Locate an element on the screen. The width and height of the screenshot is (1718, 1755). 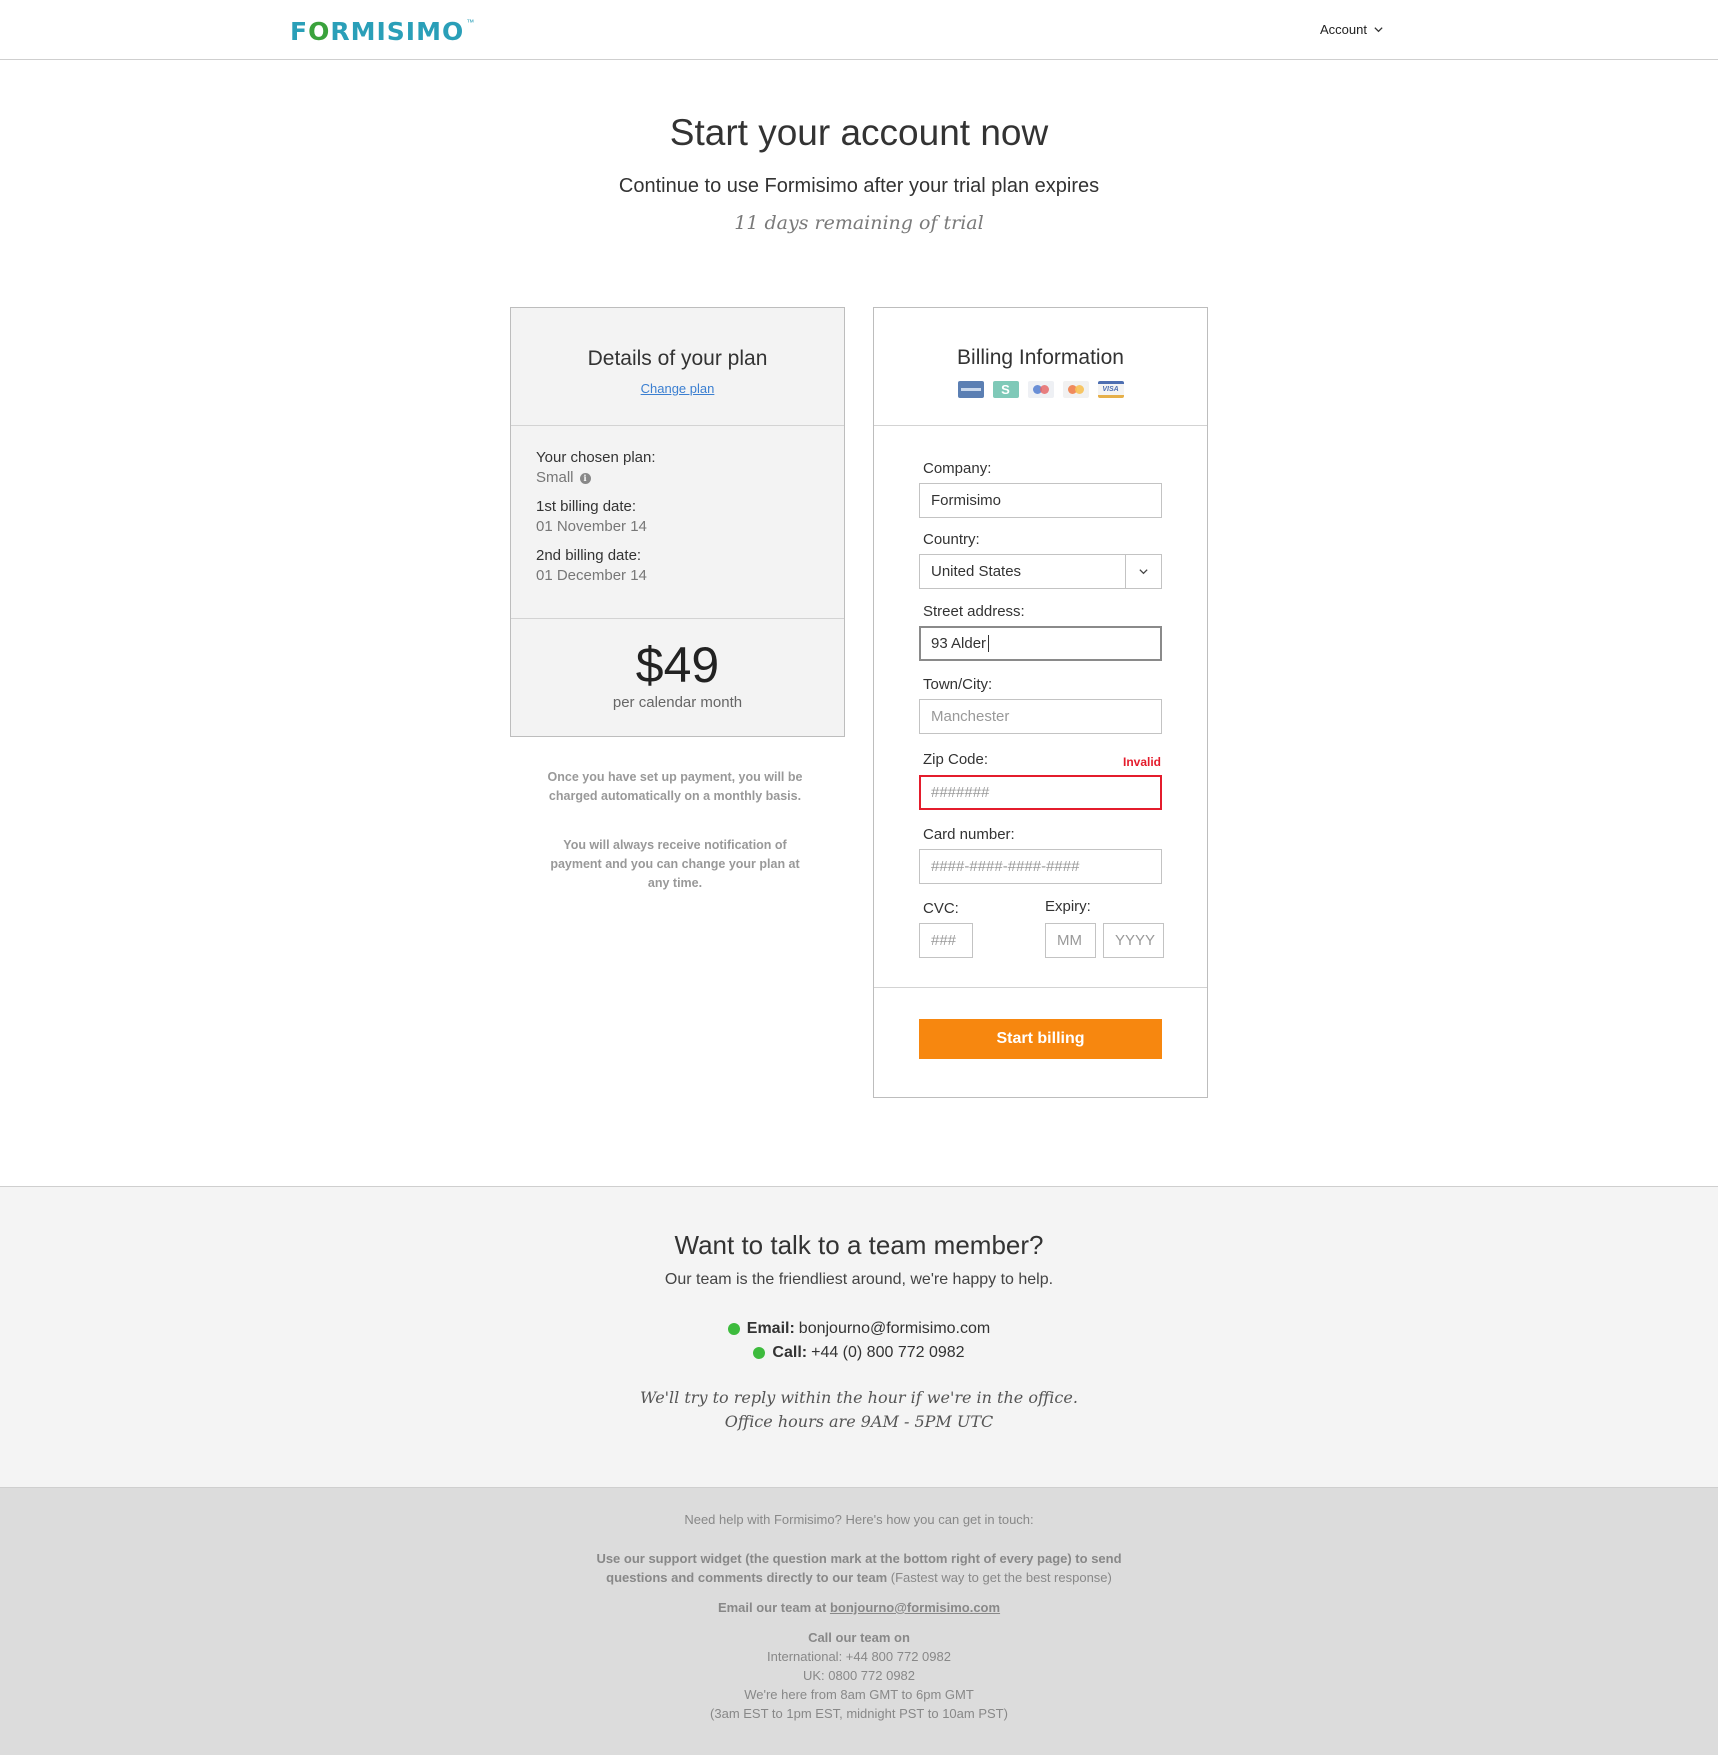
chosen-plan-label: Your chosen plan: is located at coordinates (596, 457).